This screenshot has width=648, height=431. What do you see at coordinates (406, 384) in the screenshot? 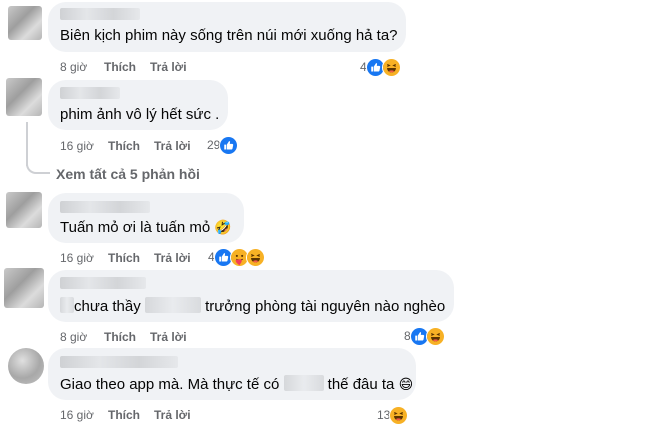
I see `smile-emoji: 😄` at bounding box center [406, 384].